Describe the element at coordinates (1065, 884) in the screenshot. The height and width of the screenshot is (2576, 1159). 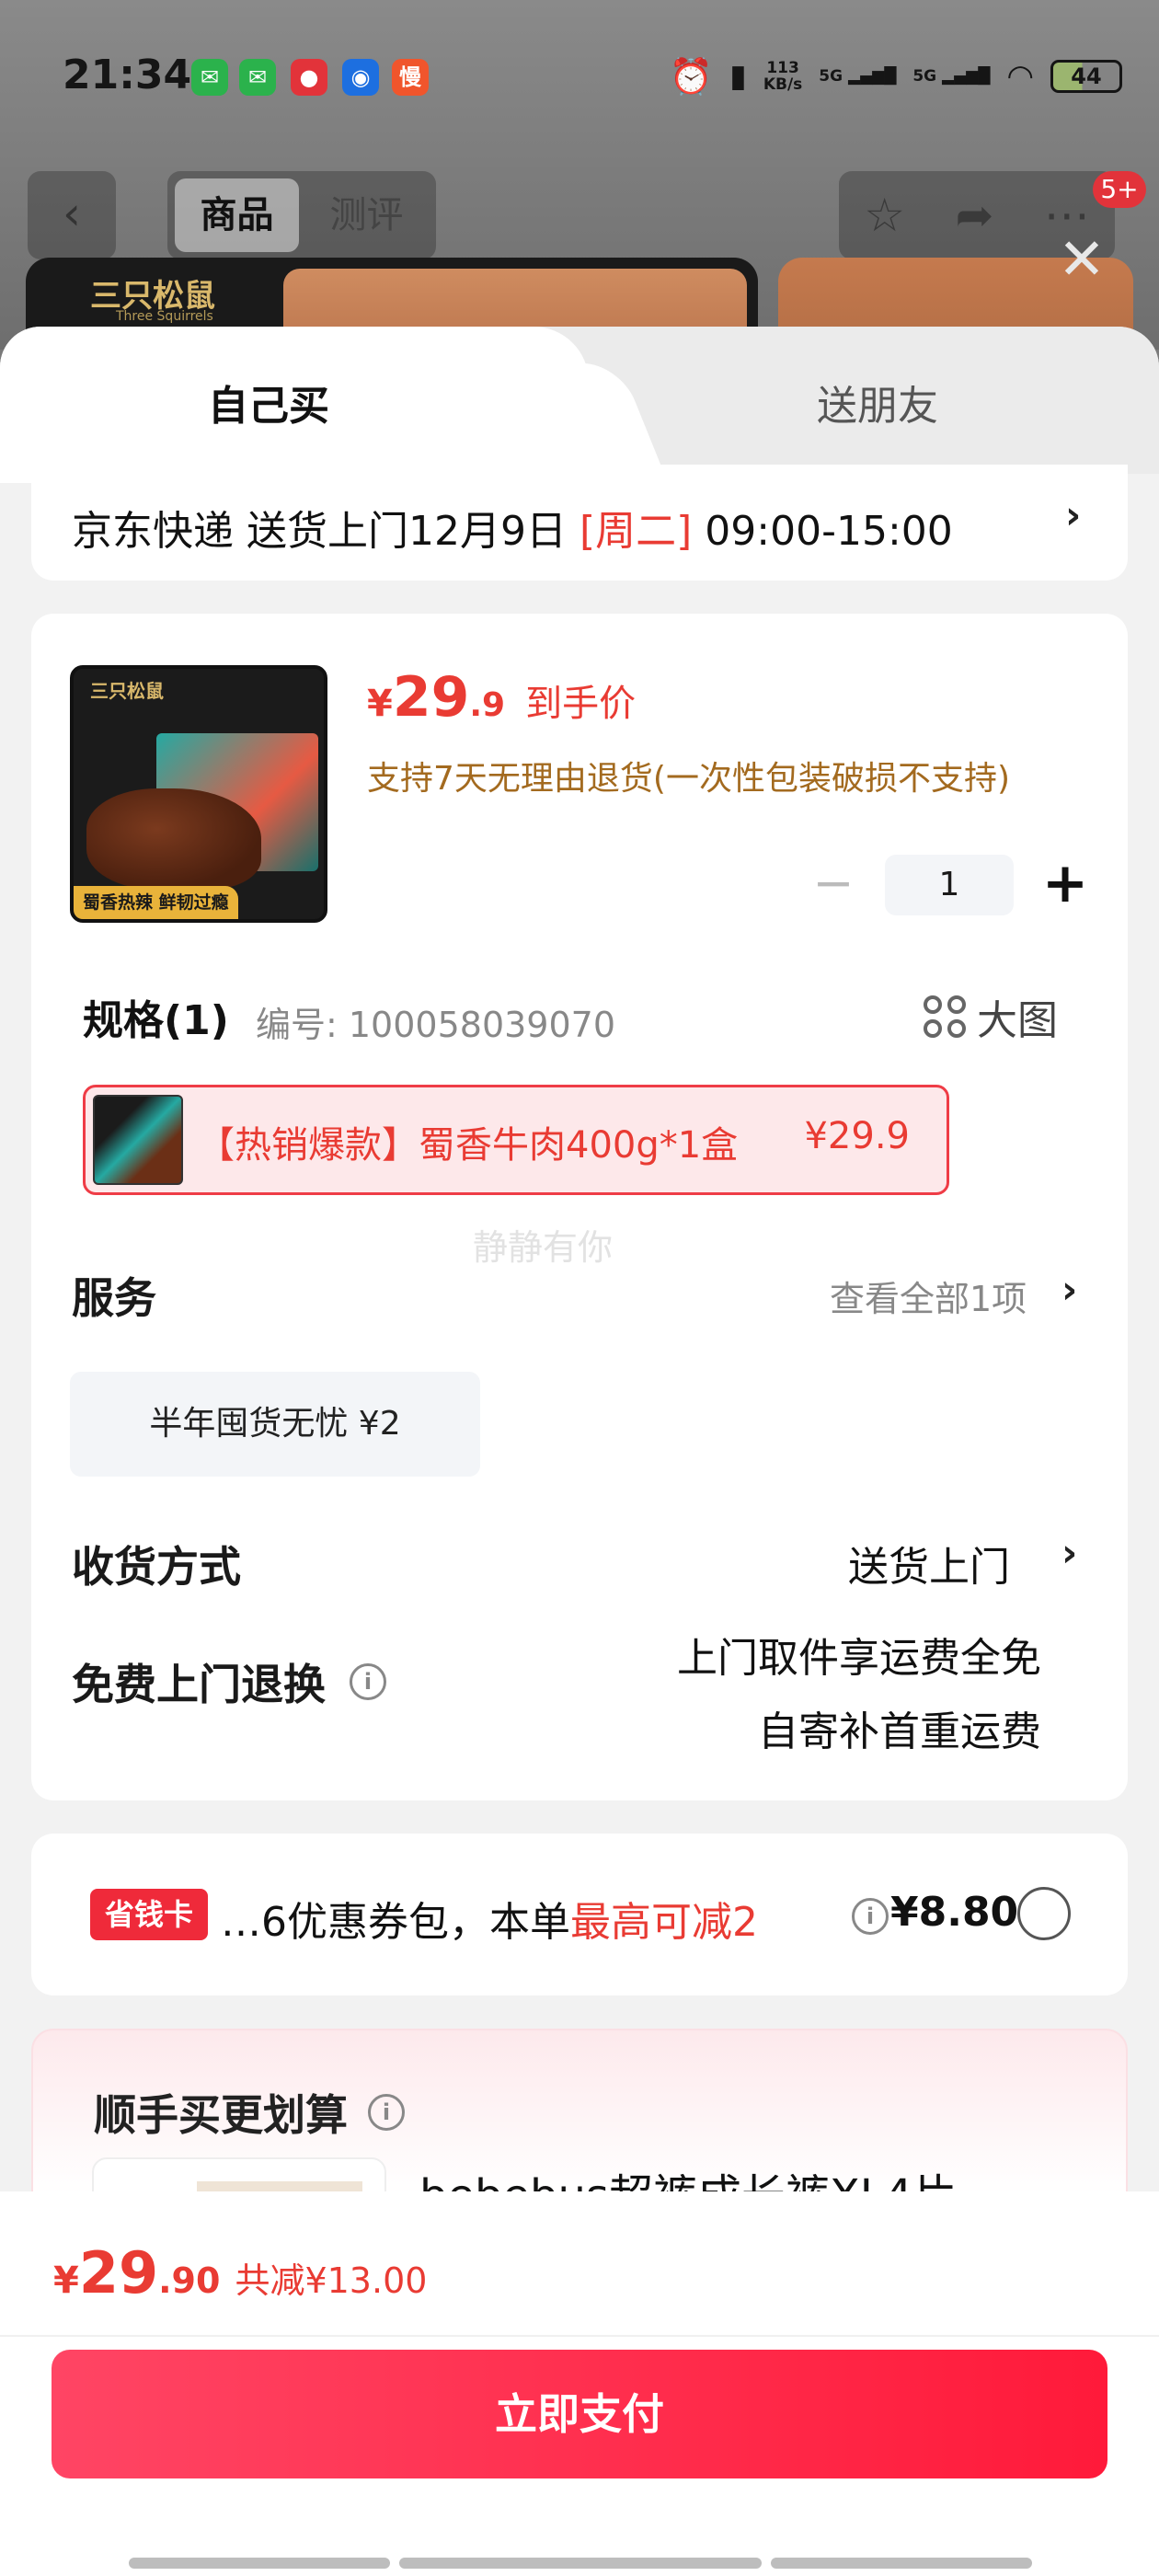
I see `increase-button: +` at that location.